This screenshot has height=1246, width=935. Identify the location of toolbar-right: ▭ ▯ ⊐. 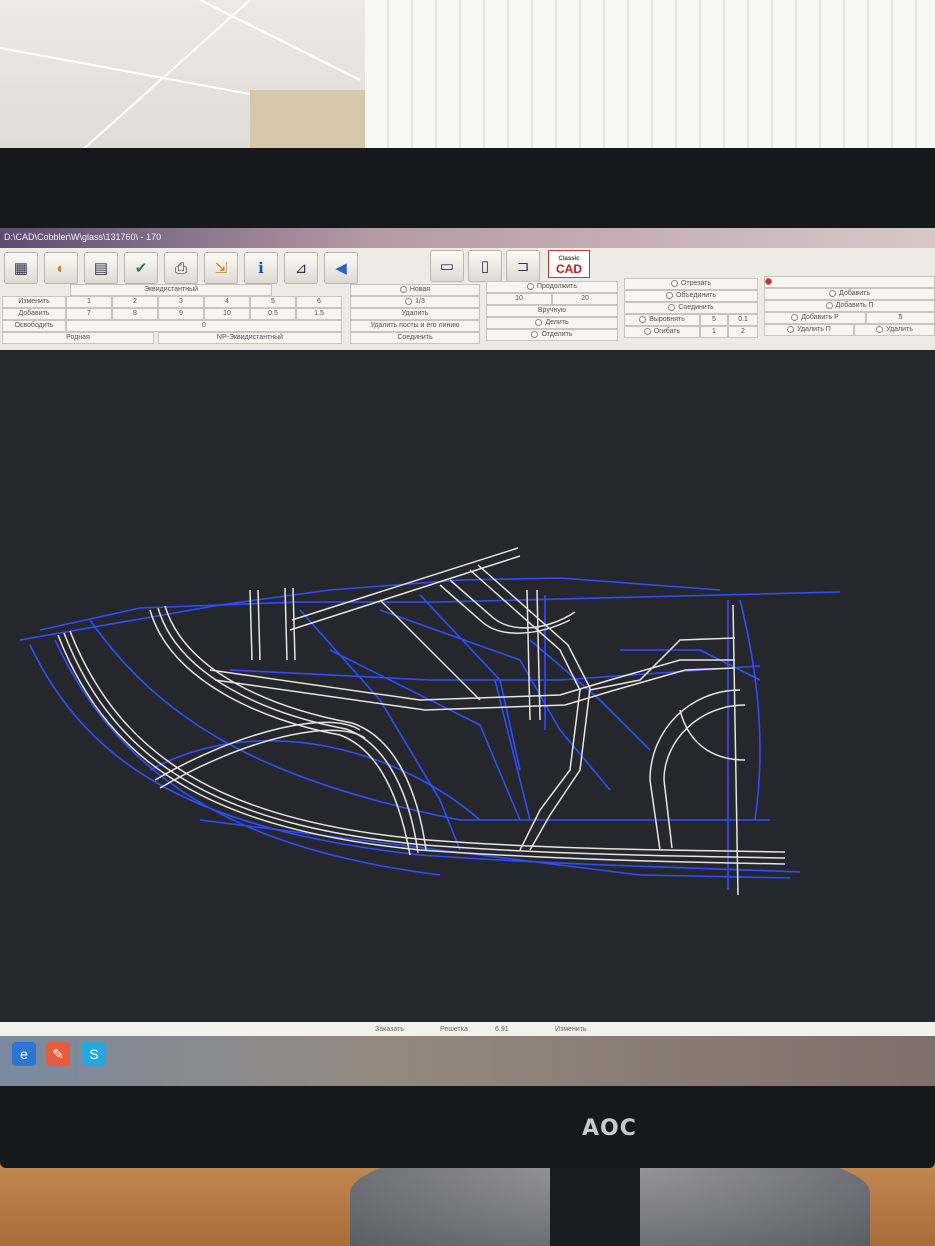
(485, 266).